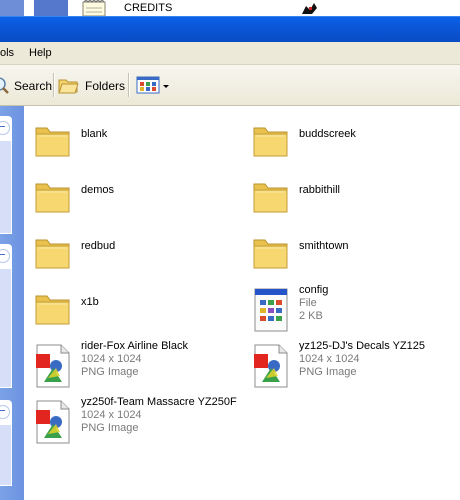 The height and width of the screenshot is (500, 460). What do you see at coordinates (230, 85) in the screenshot?
I see `toolbar: Search Folders` at bounding box center [230, 85].